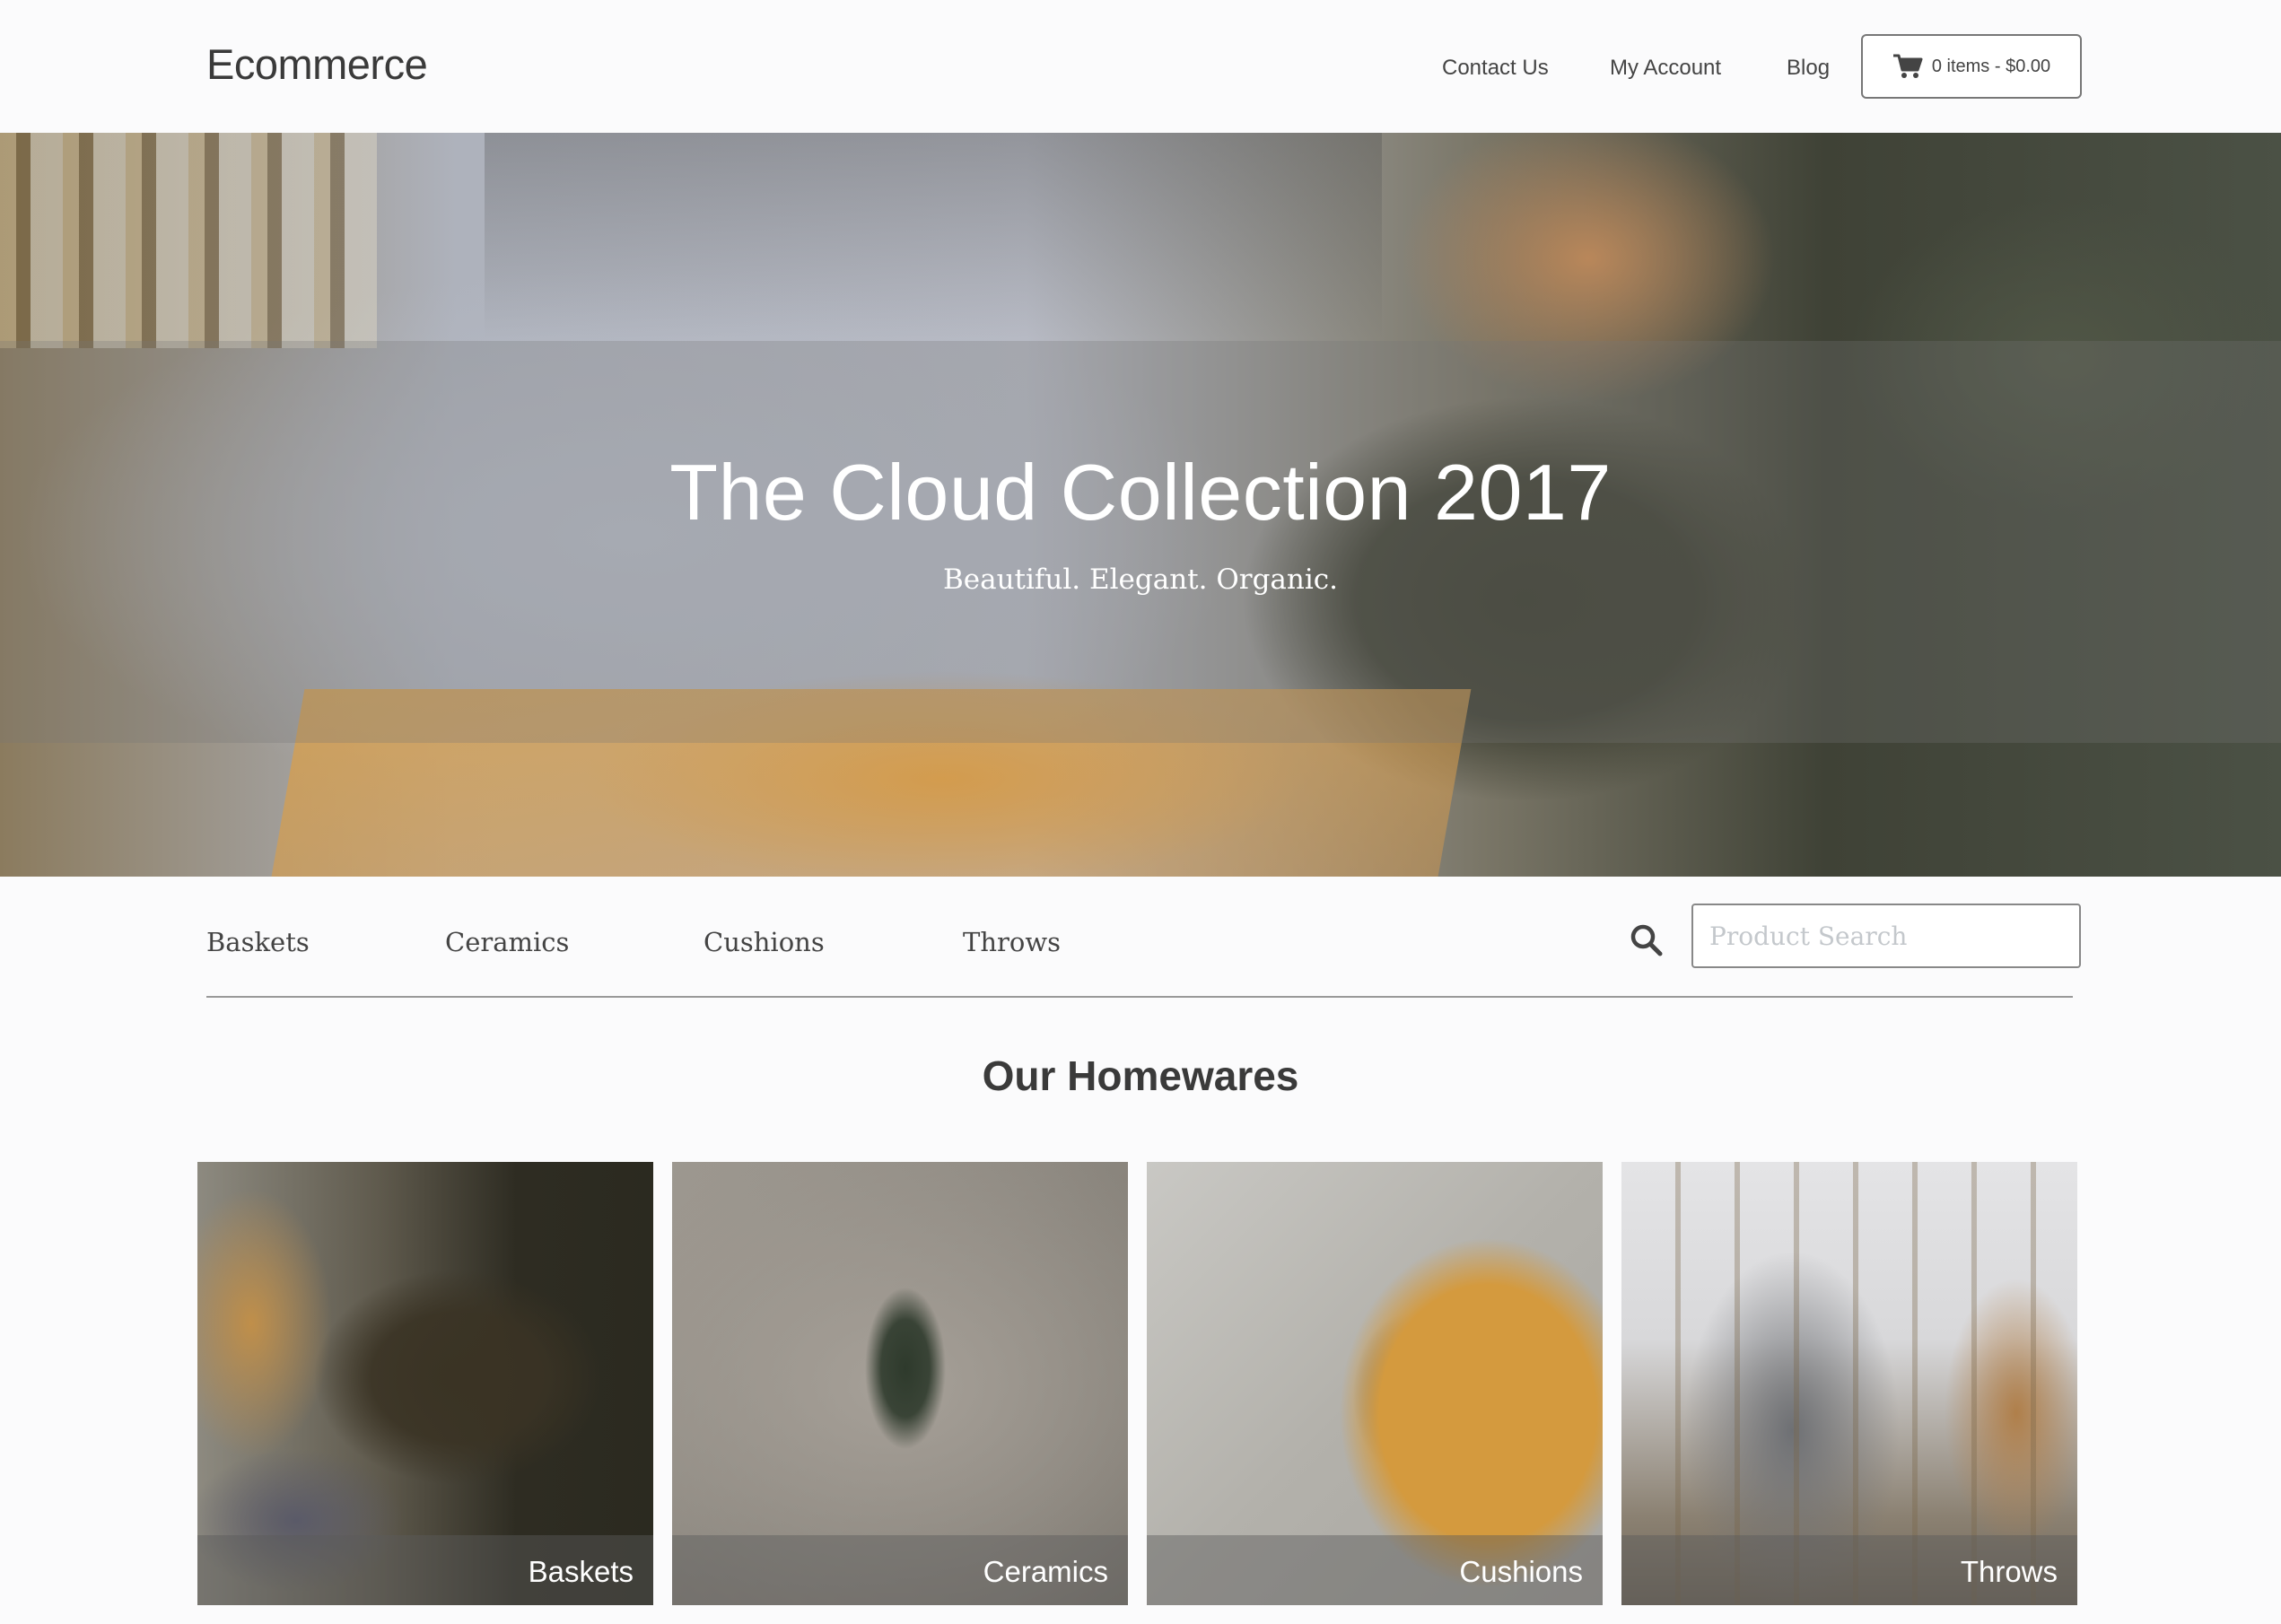  I want to click on hero-image-decor, so click(188, 240).